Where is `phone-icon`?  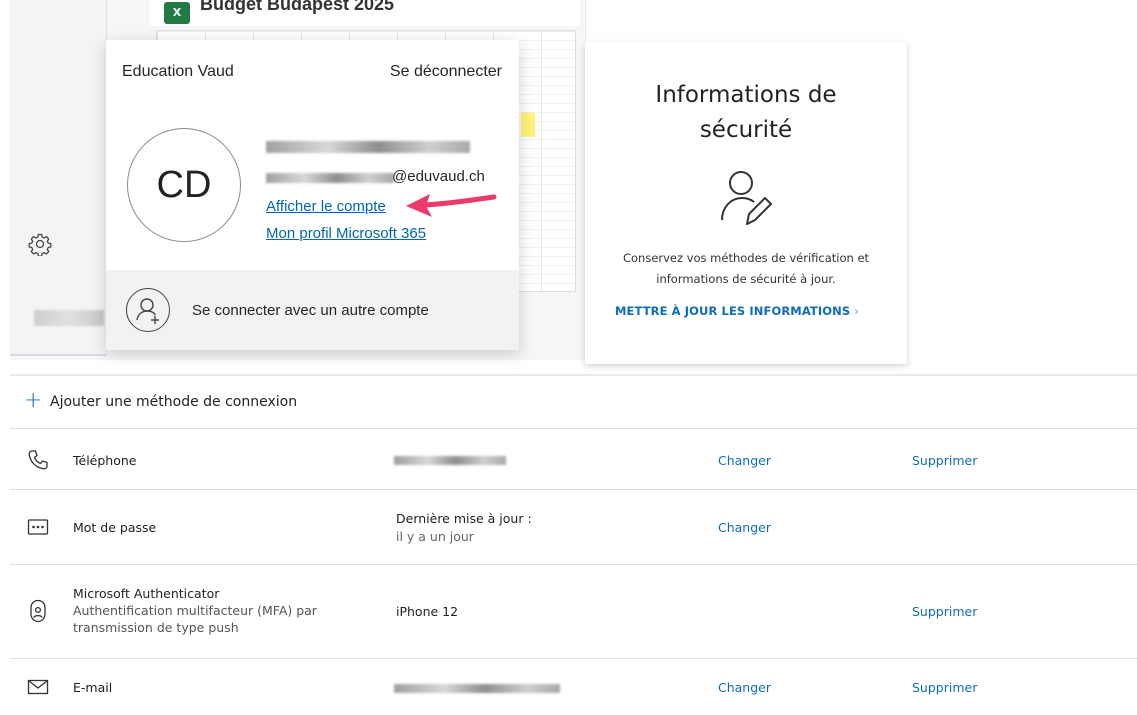
phone-icon is located at coordinates (38, 460).